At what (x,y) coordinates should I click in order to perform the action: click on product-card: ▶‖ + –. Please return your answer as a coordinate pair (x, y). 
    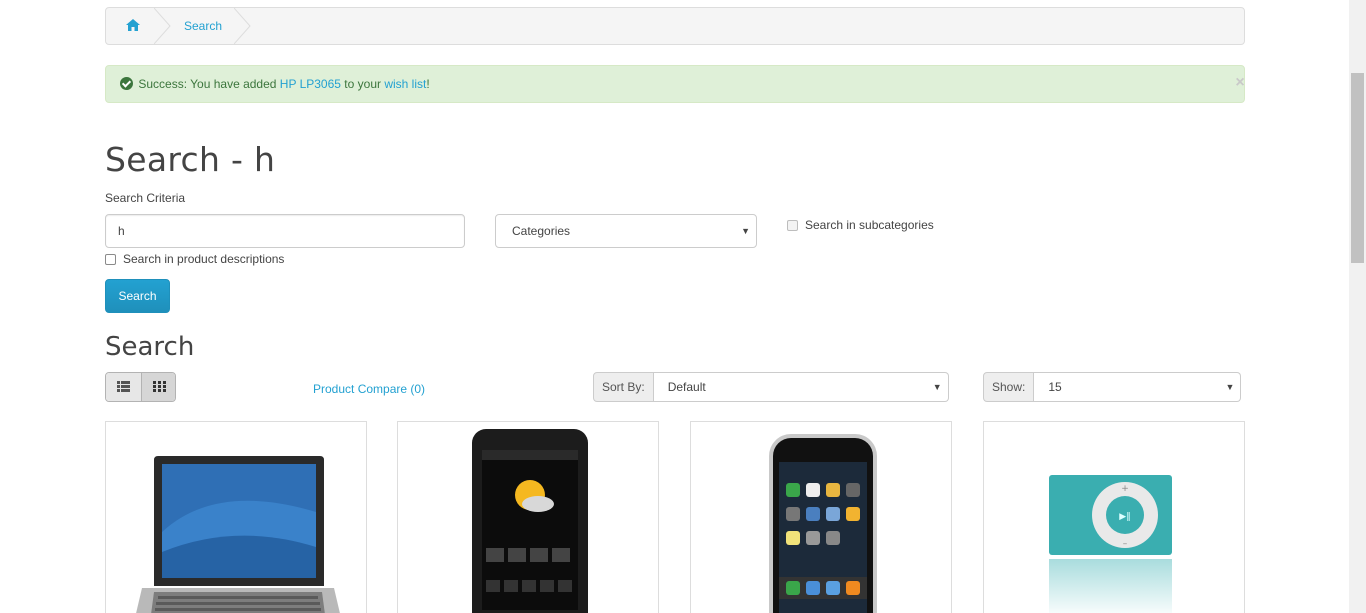
    Looking at the image, I should click on (1114, 517).